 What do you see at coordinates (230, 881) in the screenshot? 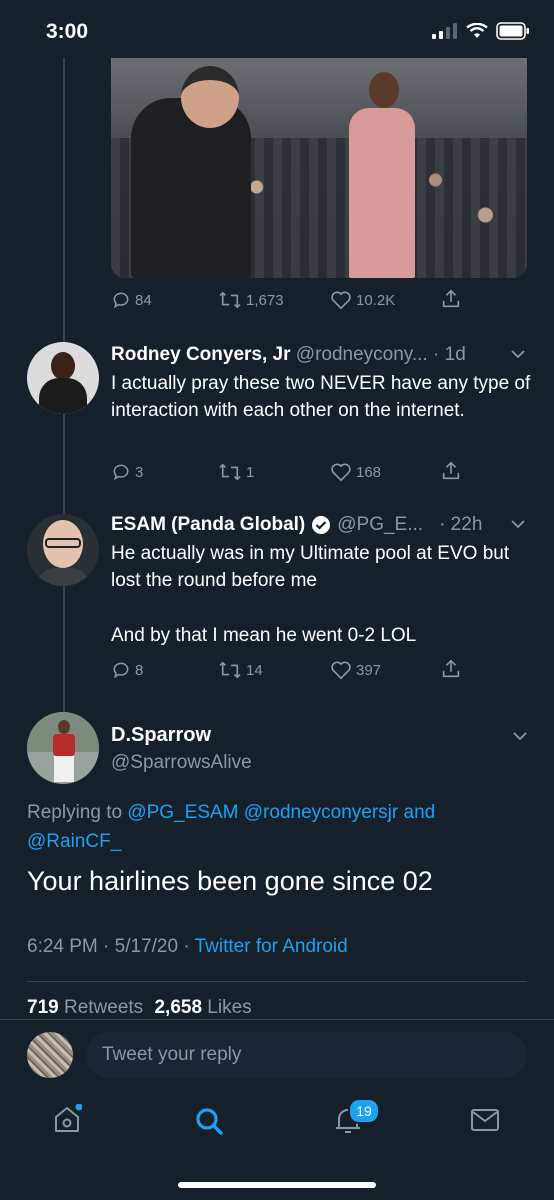
I see `main-tweet-text: Your hairlines been gone since 02` at bounding box center [230, 881].